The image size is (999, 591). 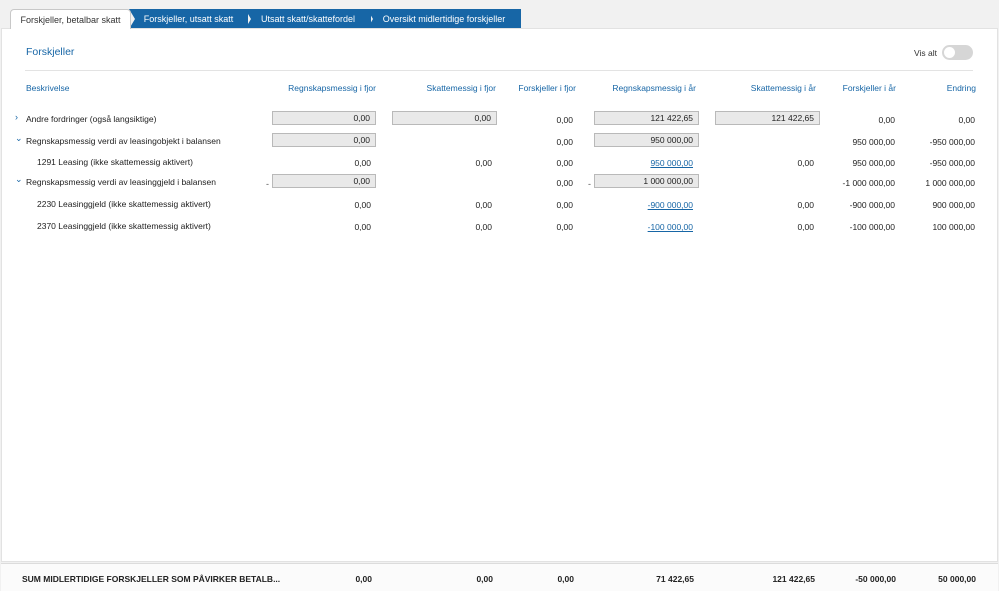 What do you see at coordinates (793, 579) in the screenshot?
I see `sum-skattemessig-aar: 121 422,65` at bounding box center [793, 579].